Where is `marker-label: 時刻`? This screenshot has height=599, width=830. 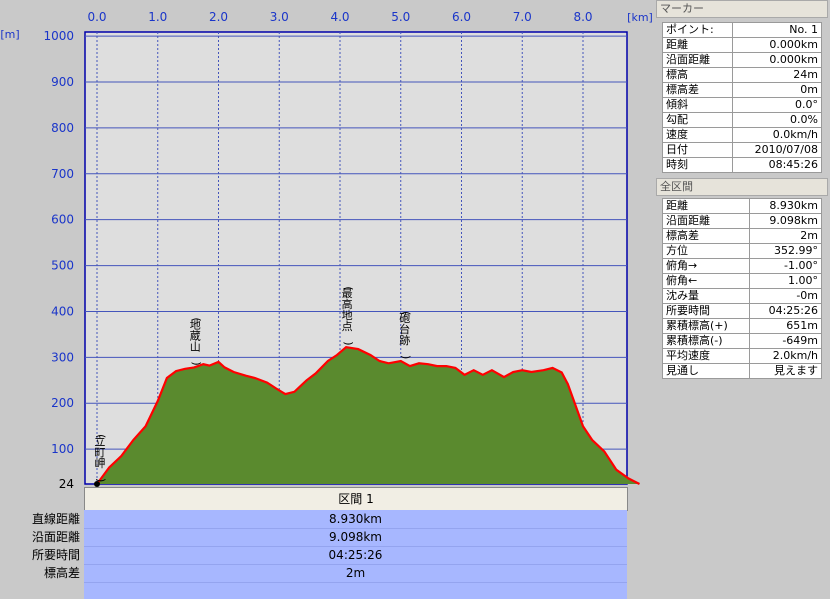
marker-label: 時刻 is located at coordinates (697, 165).